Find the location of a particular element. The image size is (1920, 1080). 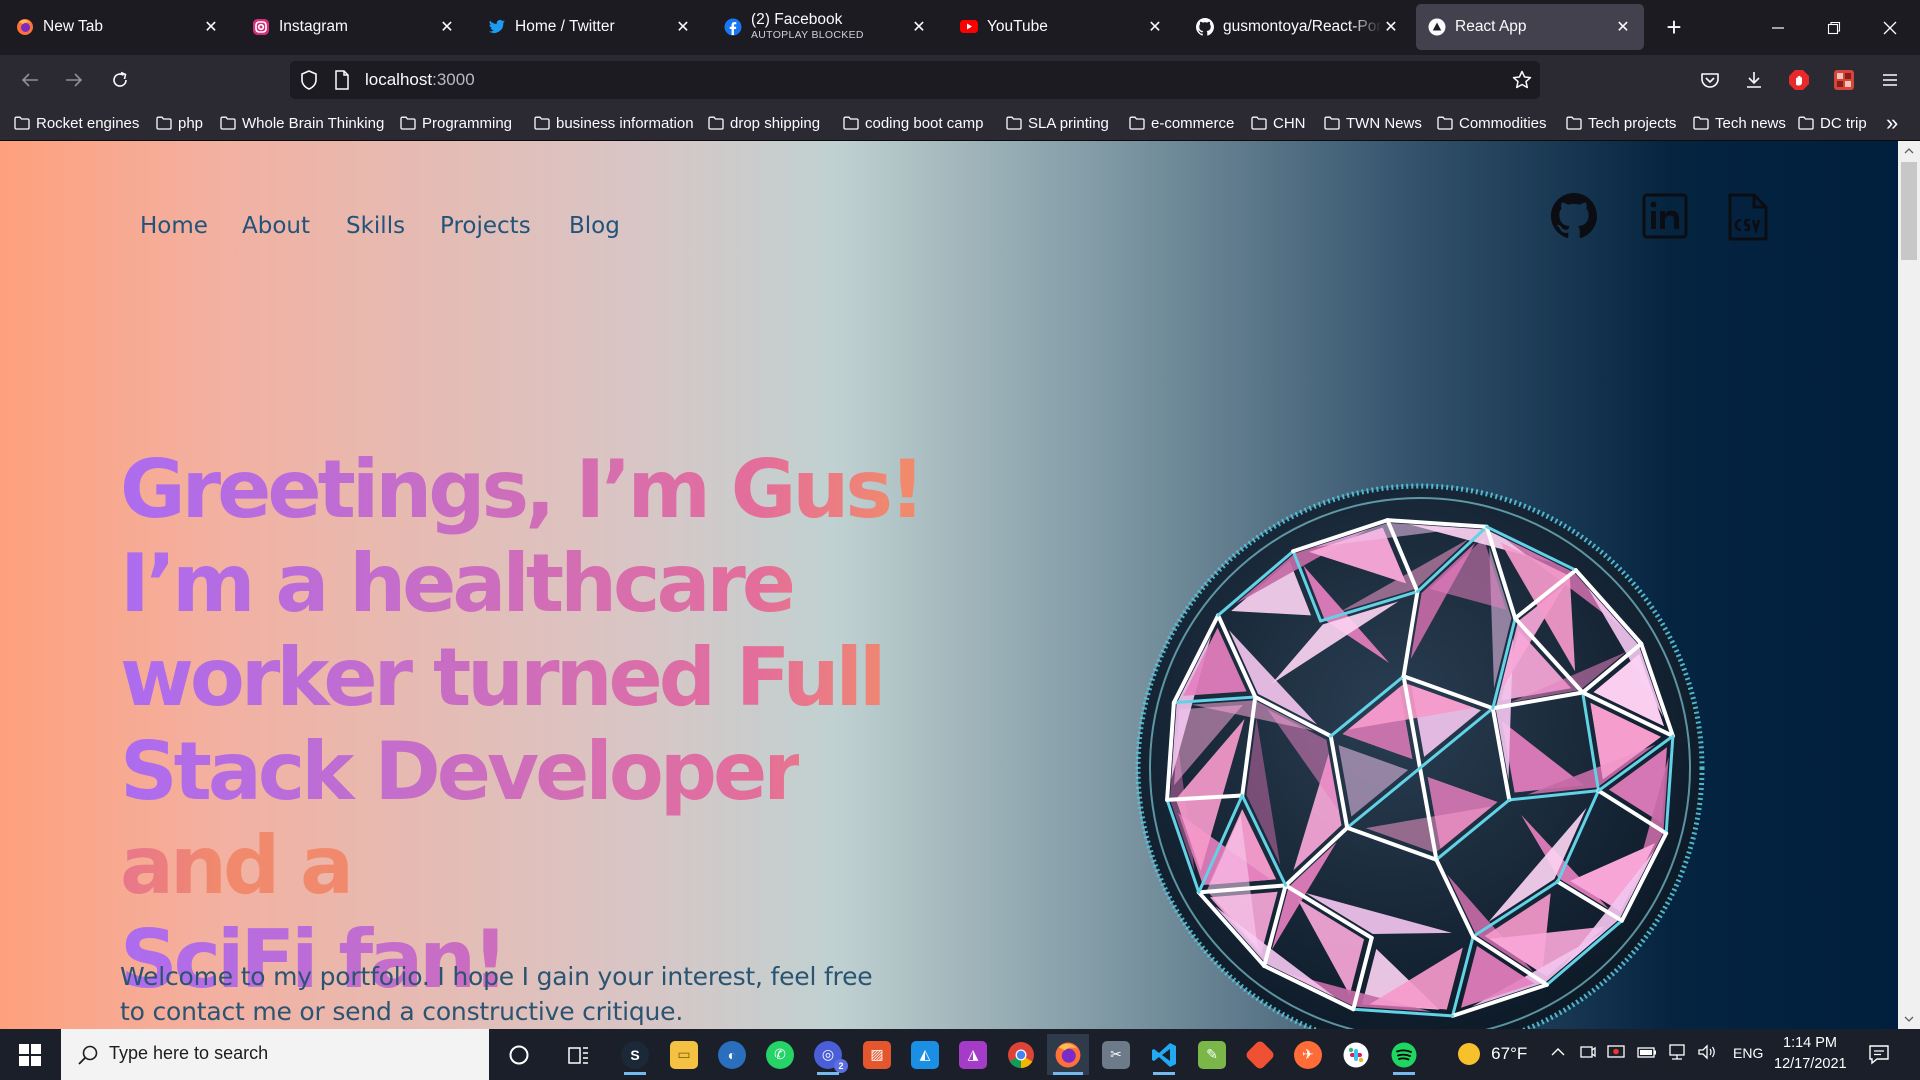

clock: 1:14 PM 12/17/2021 is located at coordinates (1810, 1054).